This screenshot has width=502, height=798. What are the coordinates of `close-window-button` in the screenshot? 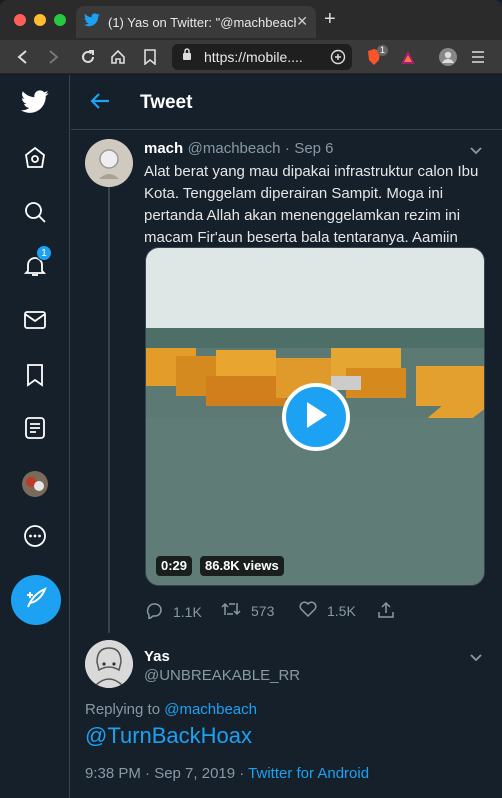 It's located at (20, 20).